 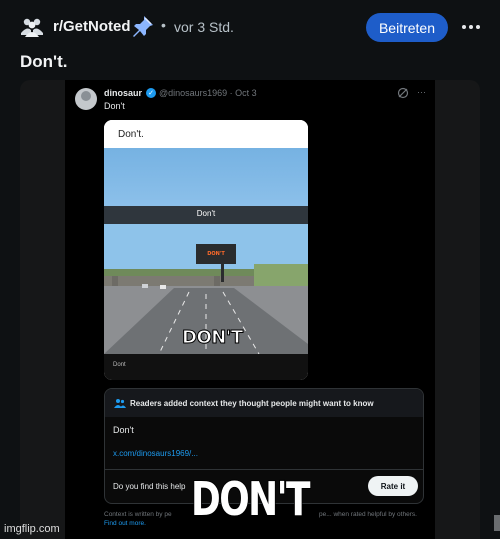 What do you see at coordinates (149, 486) in the screenshot?
I see `helpful-question: Do you find this help` at bounding box center [149, 486].